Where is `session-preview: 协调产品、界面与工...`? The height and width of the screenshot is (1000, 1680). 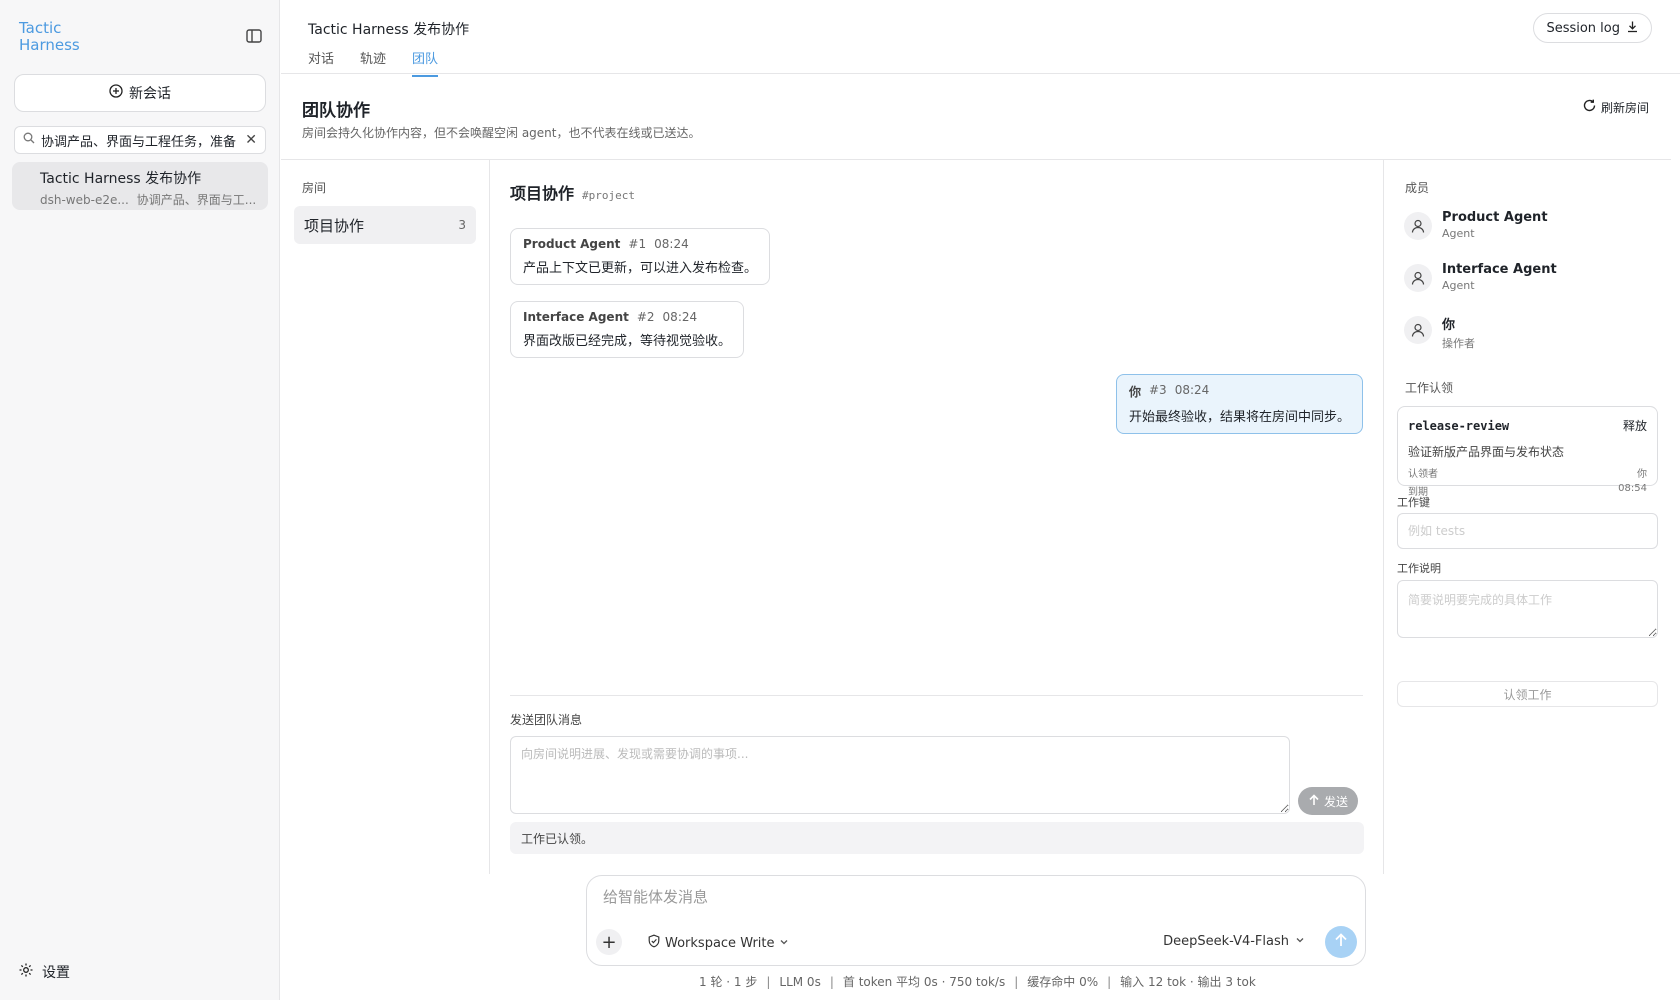
session-preview: 协调产品、界面与工... is located at coordinates (196, 200).